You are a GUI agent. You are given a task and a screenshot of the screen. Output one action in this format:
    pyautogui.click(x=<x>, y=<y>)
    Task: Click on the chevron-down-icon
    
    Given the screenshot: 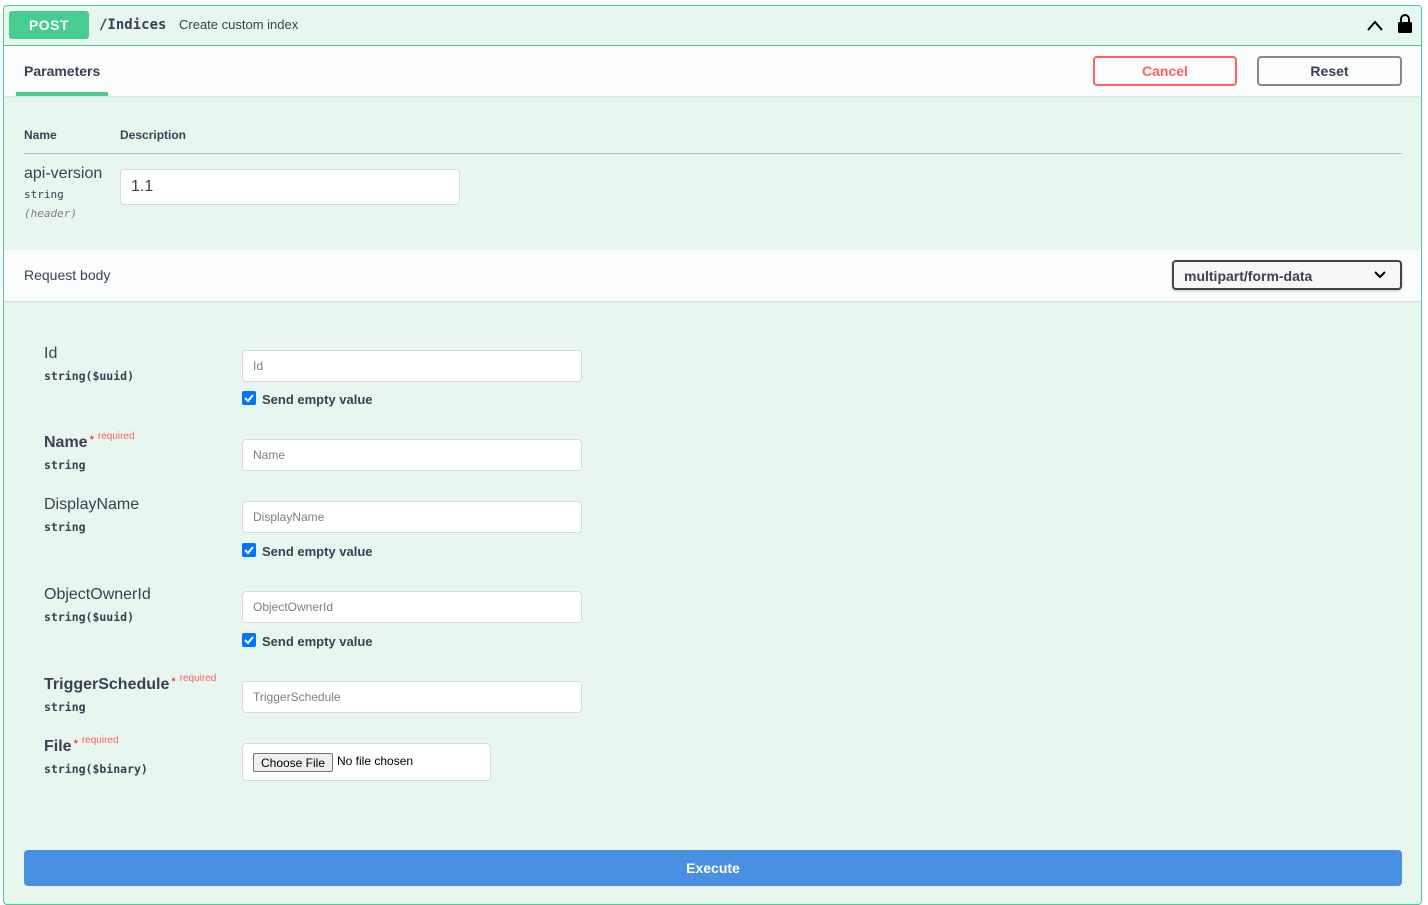 What is the action you would take?
    pyautogui.click(x=1380, y=275)
    